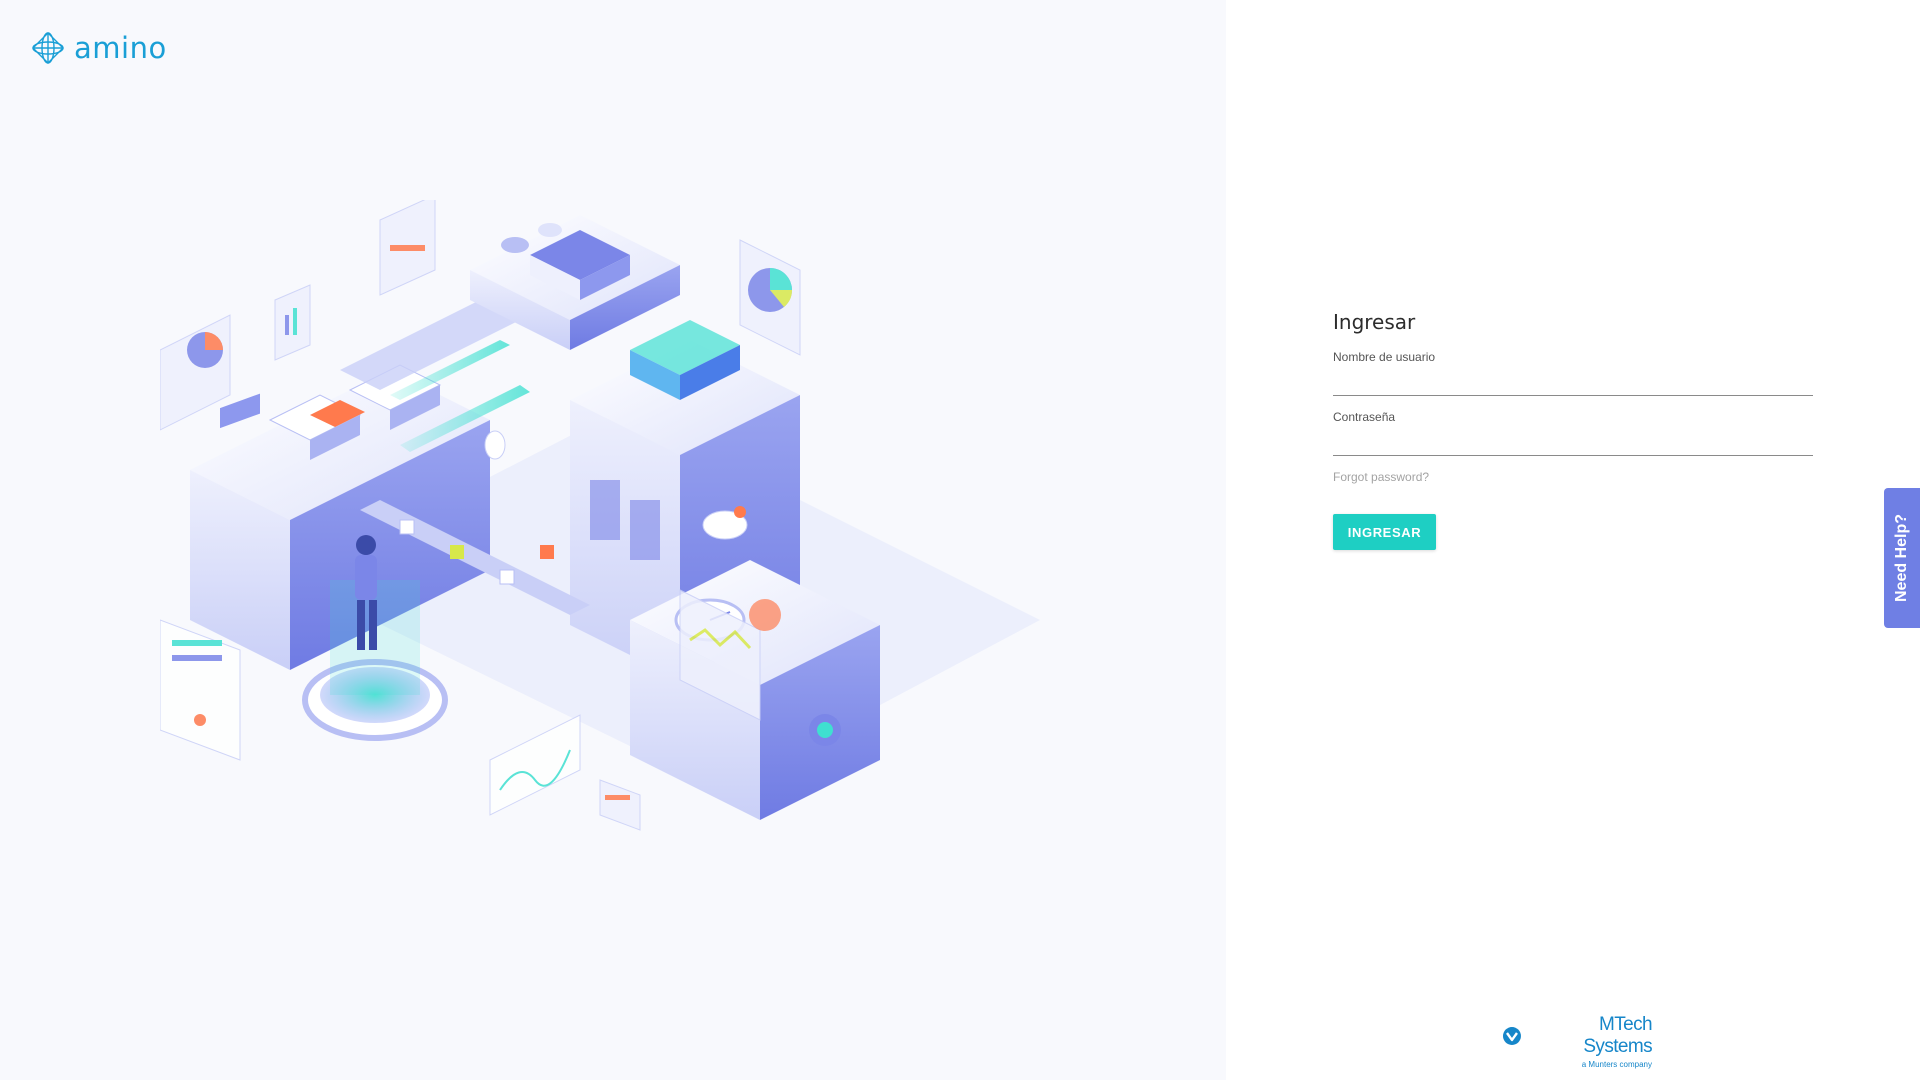 This screenshot has height=1080, width=1920. What do you see at coordinates (1573, 477) in the screenshot?
I see `forgot-password-link: Forgot password?` at bounding box center [1573, 477].